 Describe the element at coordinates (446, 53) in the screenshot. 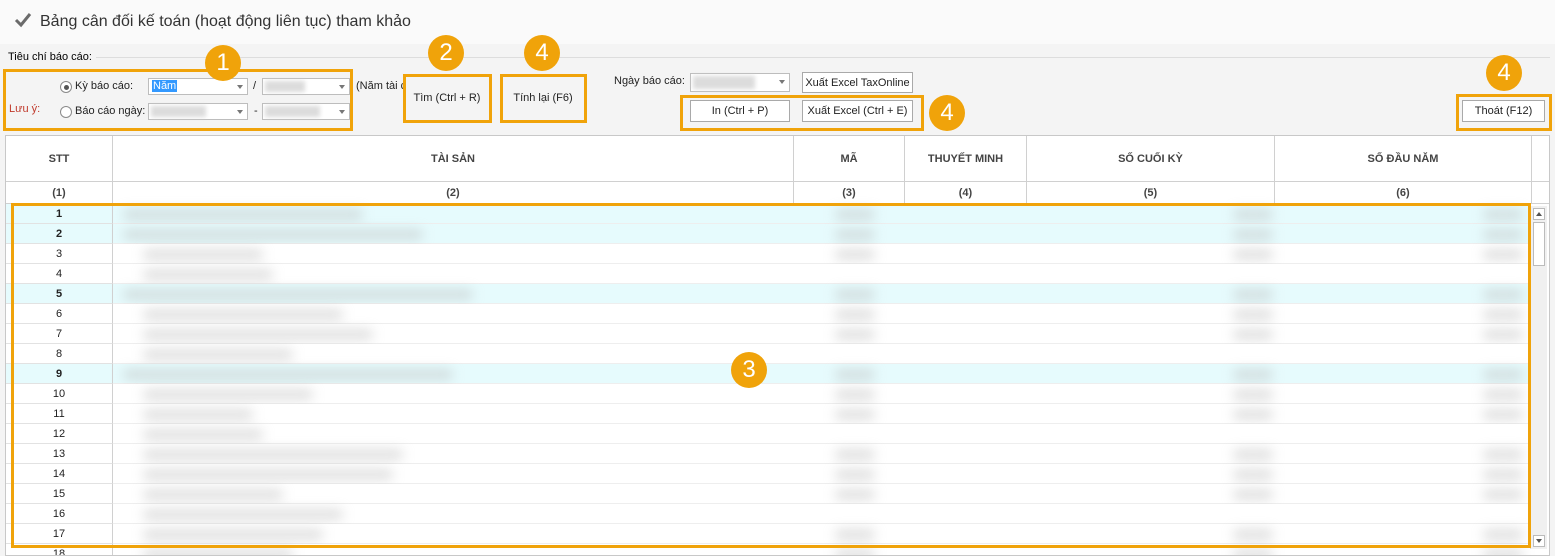

I see `badge-2: 2` at that location.